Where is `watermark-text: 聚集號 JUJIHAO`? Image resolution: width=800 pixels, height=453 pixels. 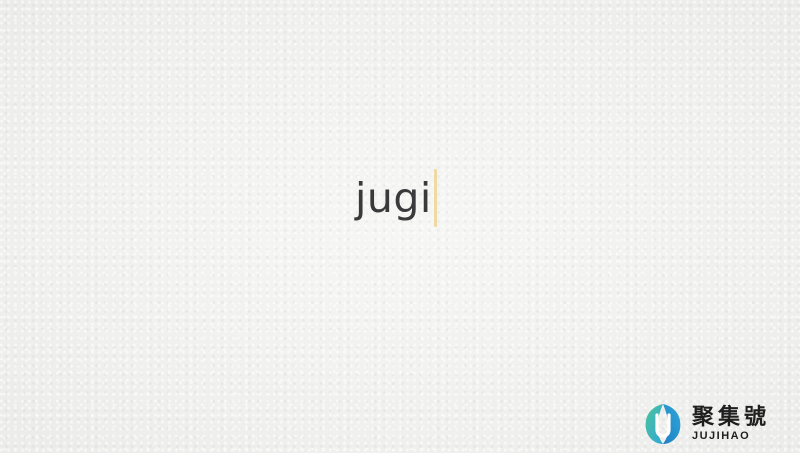 watermark-text: 聚集號 JUJIHAO is located at coordinates (731, 423).